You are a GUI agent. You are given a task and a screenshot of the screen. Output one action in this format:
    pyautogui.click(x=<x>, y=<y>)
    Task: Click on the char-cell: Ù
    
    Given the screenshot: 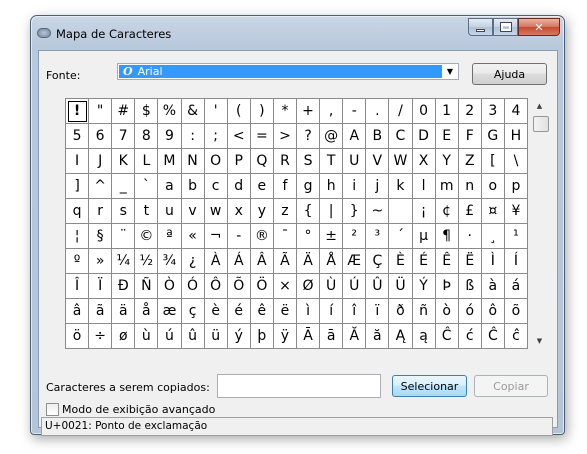 What is the action you would take?
    pyautogui.click(x=332, y=286)
    